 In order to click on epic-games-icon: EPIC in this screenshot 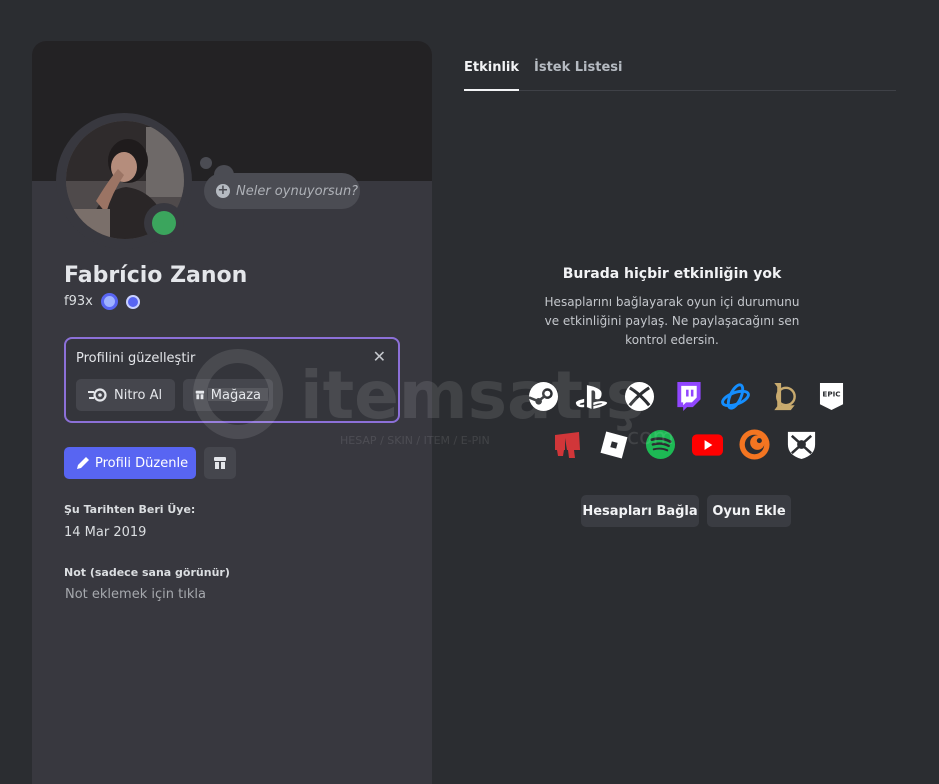, I will do `click(831, 396)`.